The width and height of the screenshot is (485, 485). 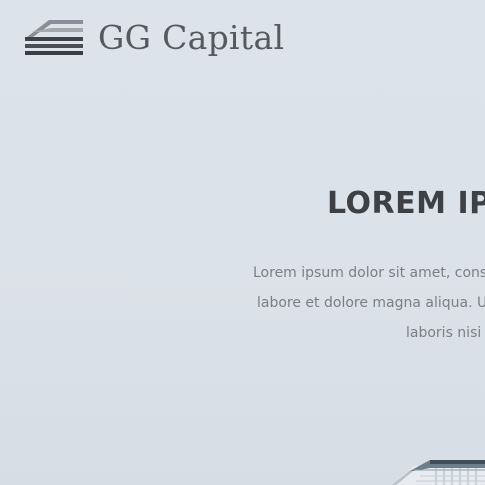 What do you see at coordinates (444, 333) in the screenshot?
I see `hero-text-line-3: laboris nisi` at bounding box center [444, 333].